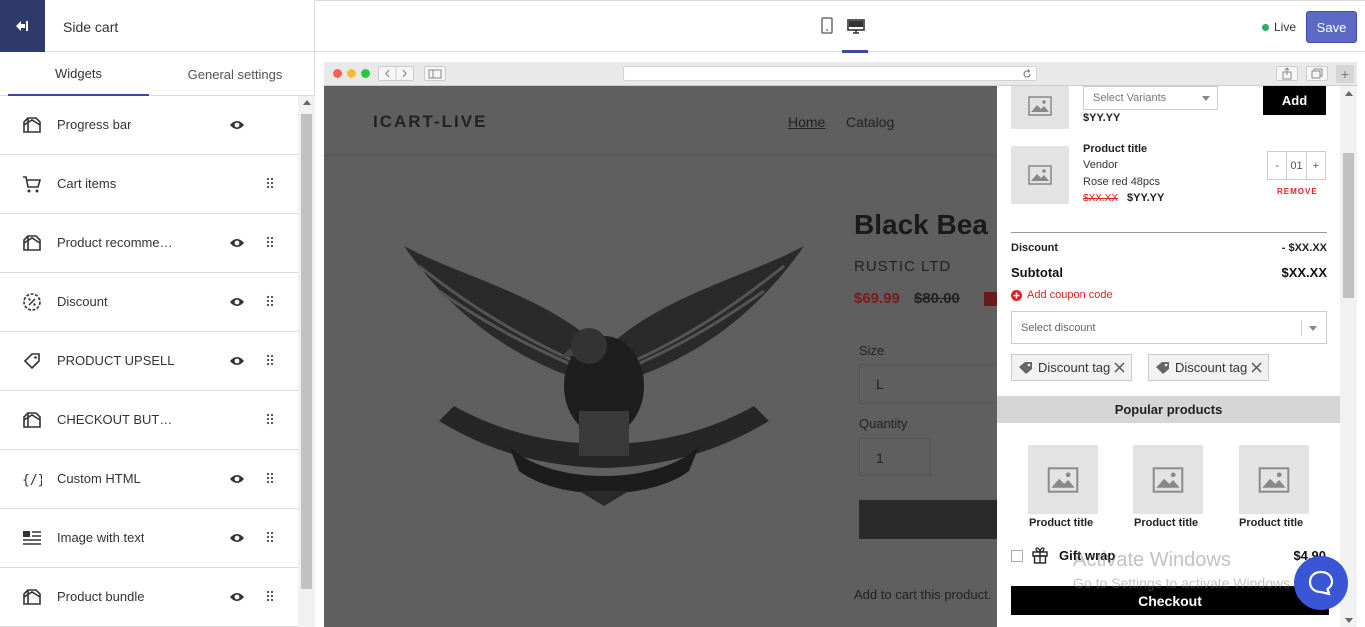 This screenshot has width=1365, height=627. What do you see at coordinates (235, 74) in the screenshot?
I see `tab-general-settings: General settings` at bounding box center [235, 74].